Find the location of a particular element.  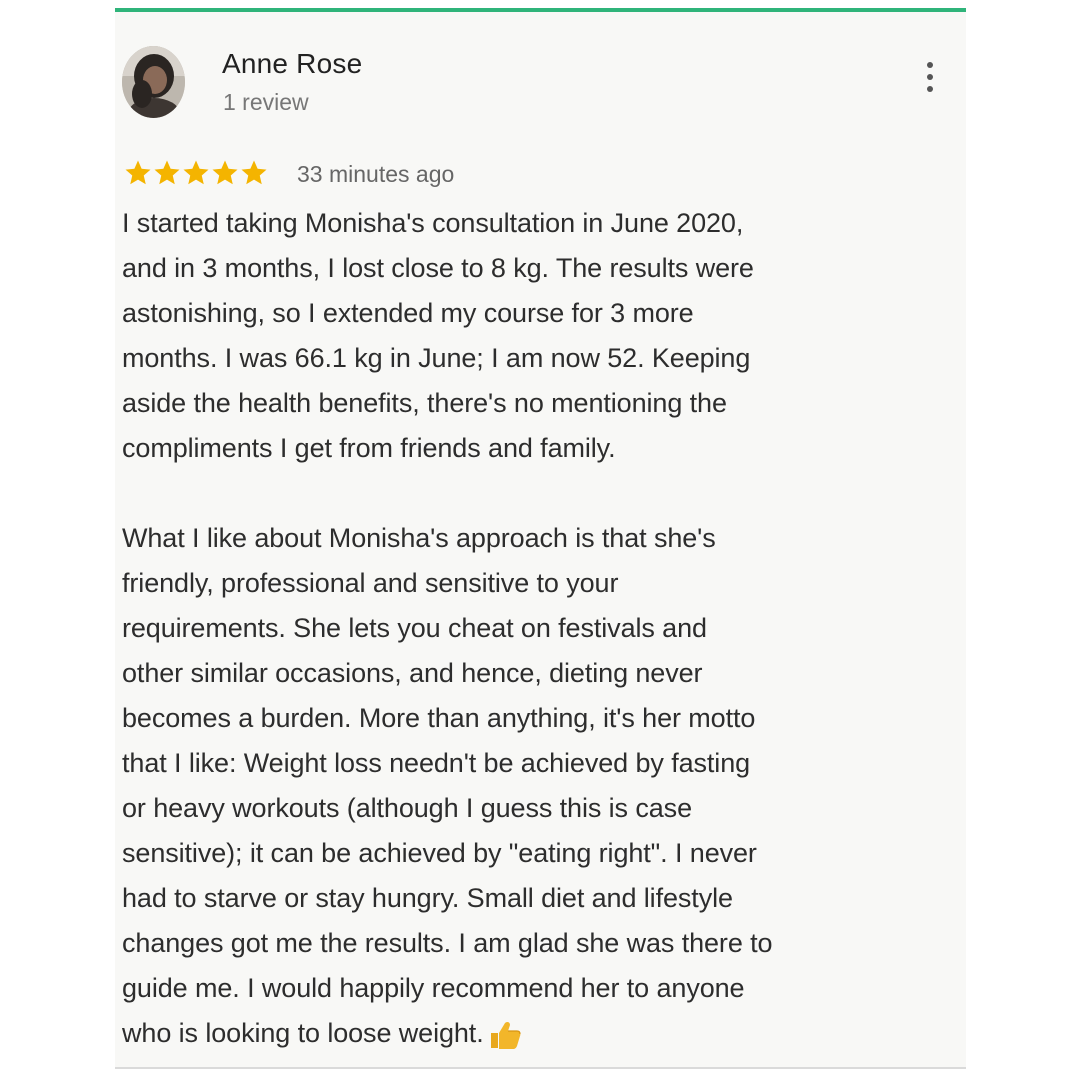

star-rating is located at coordinates (195, 173).